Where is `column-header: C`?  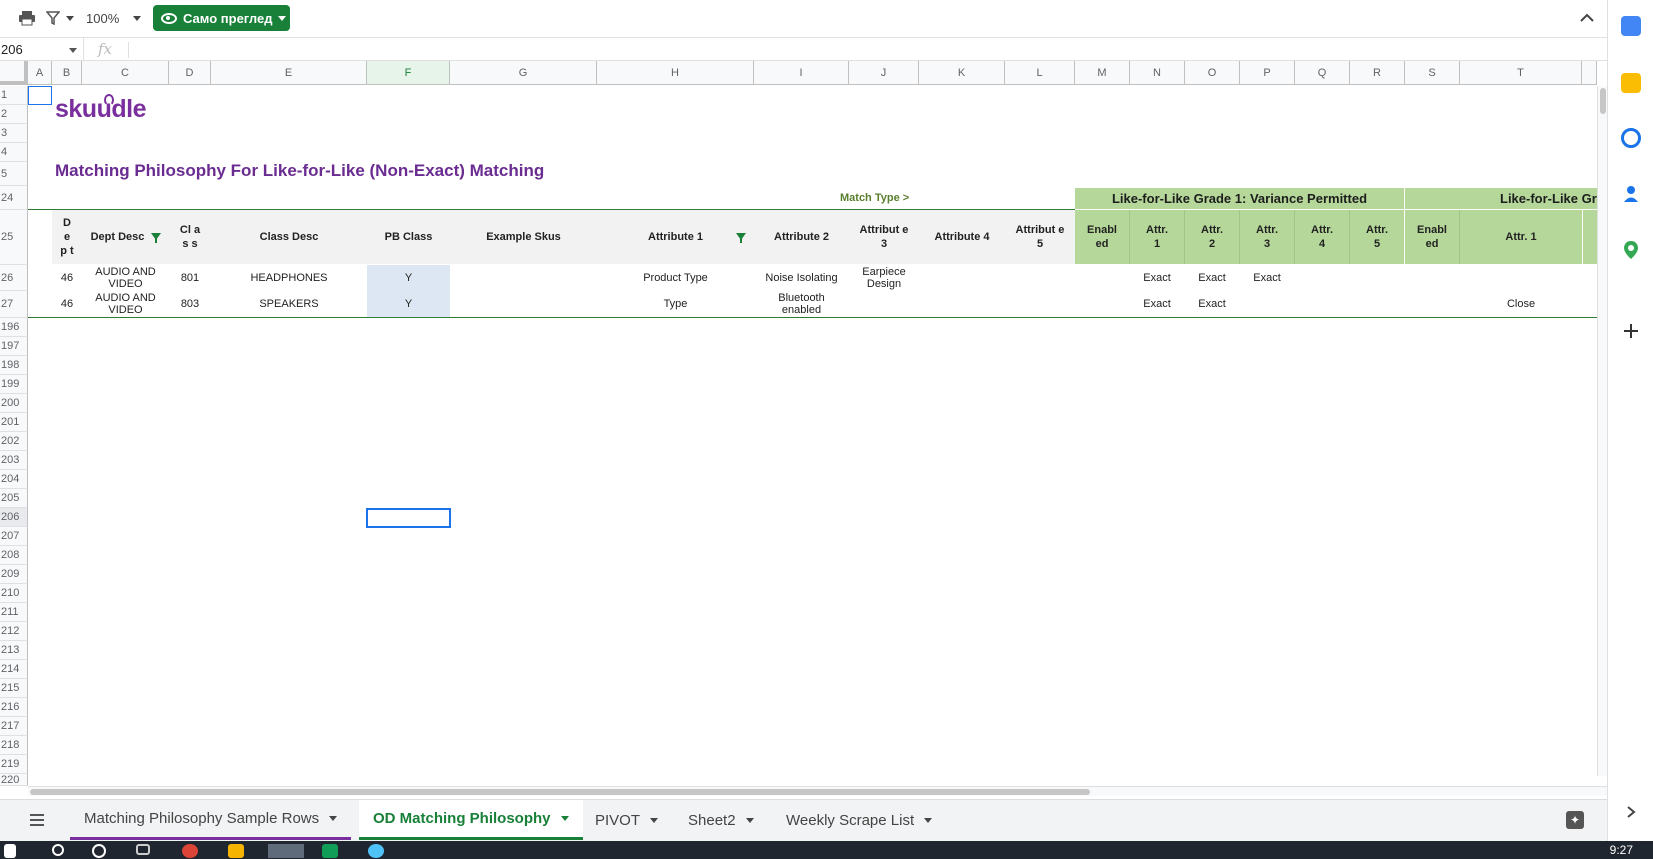 column-header: C is located at coordinates (125, 73).